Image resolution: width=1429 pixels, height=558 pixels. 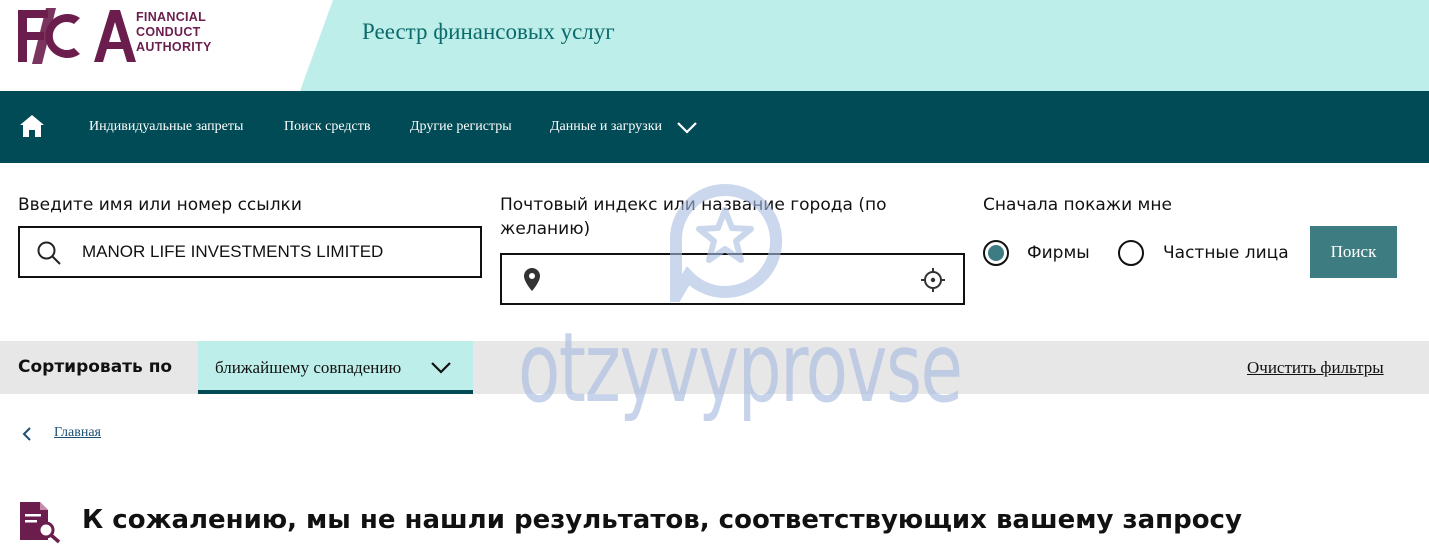 I want to click on watermark-star-chat-icon, so click(x=726, y=243).